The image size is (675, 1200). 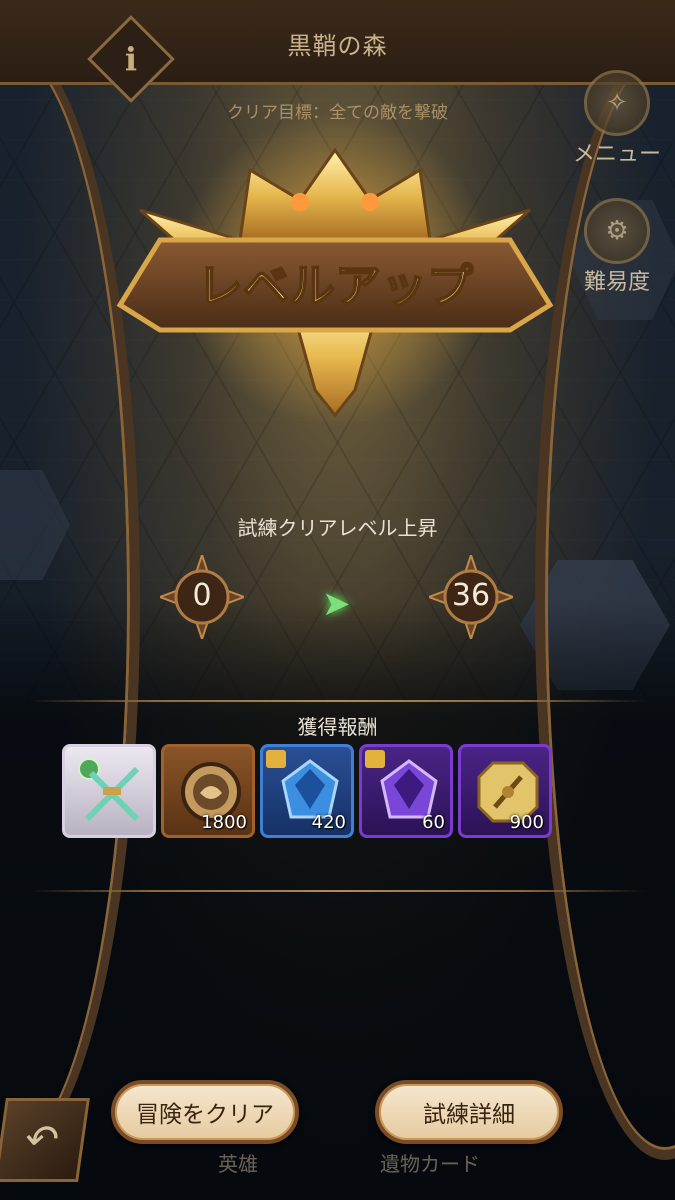 What do you see at coordinates (131, 59) in the screenshot?
I see `info-icon: i` at bounding box center [131, 59].